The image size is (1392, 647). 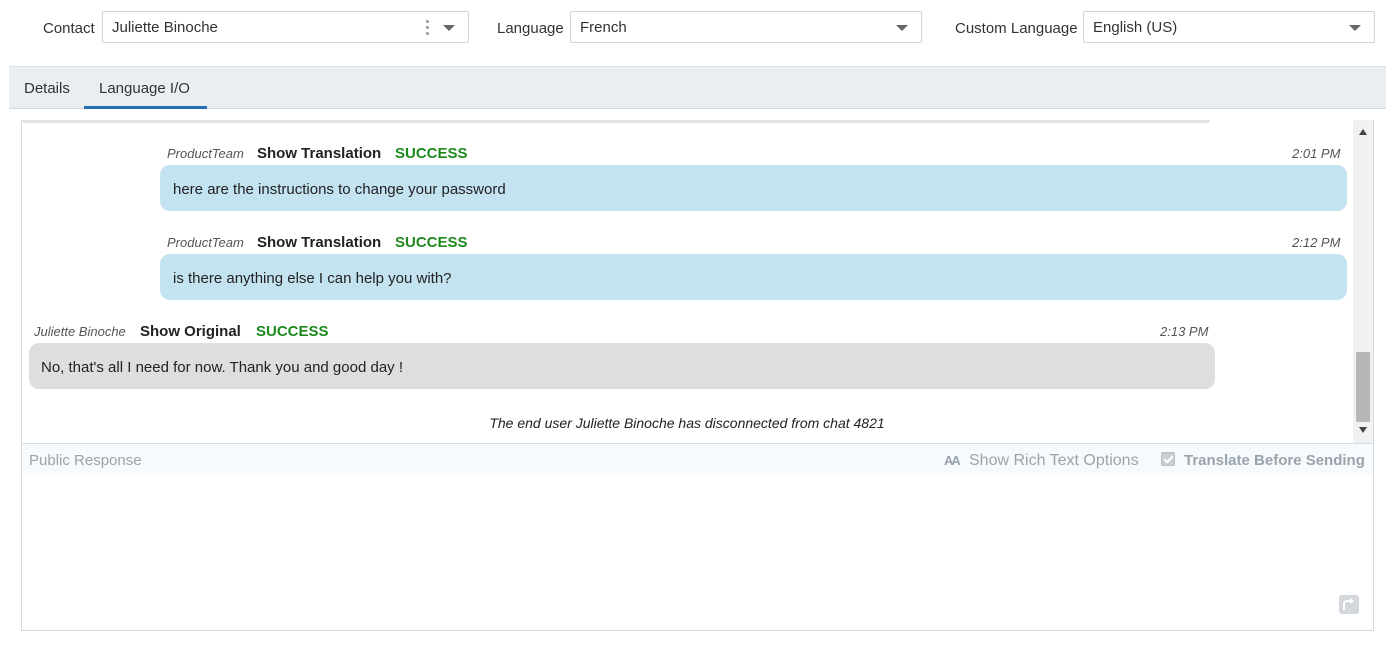 I want to click on scrollbar, so click(x=1363, y=281).